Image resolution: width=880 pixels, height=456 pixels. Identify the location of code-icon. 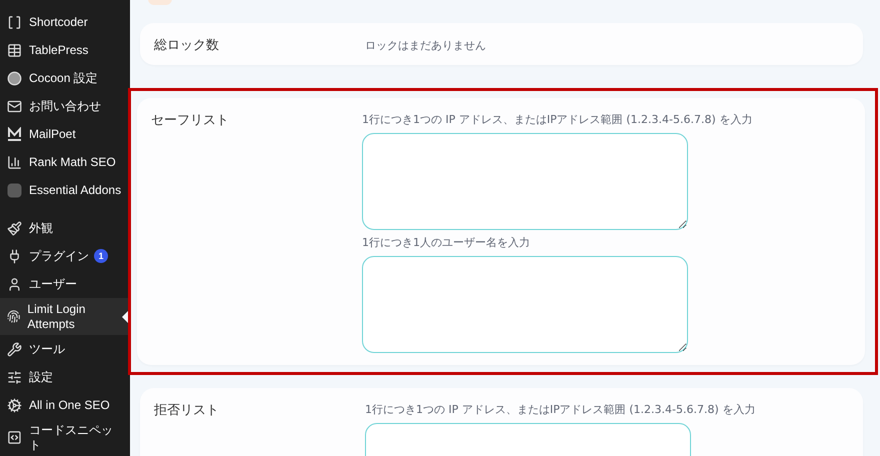
(14, 437).